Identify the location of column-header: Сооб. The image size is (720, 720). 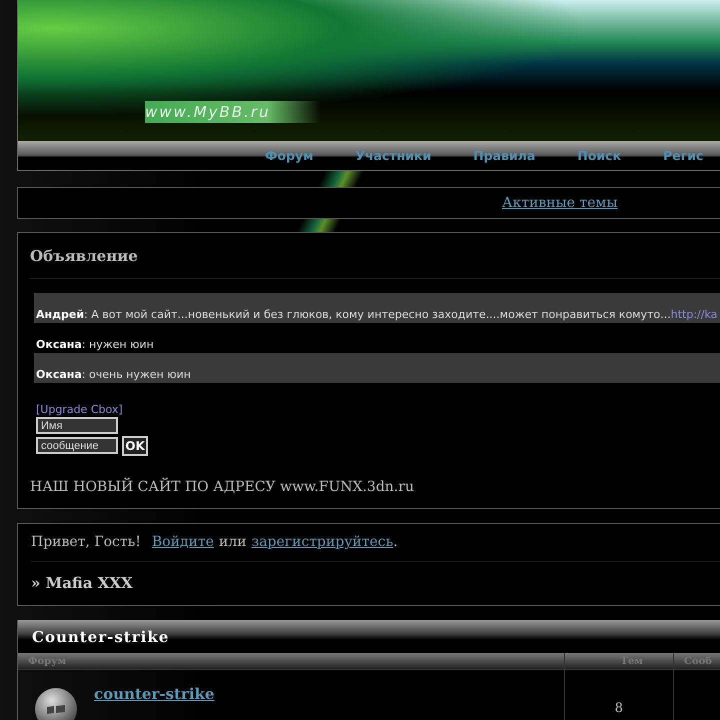
(698, 662).